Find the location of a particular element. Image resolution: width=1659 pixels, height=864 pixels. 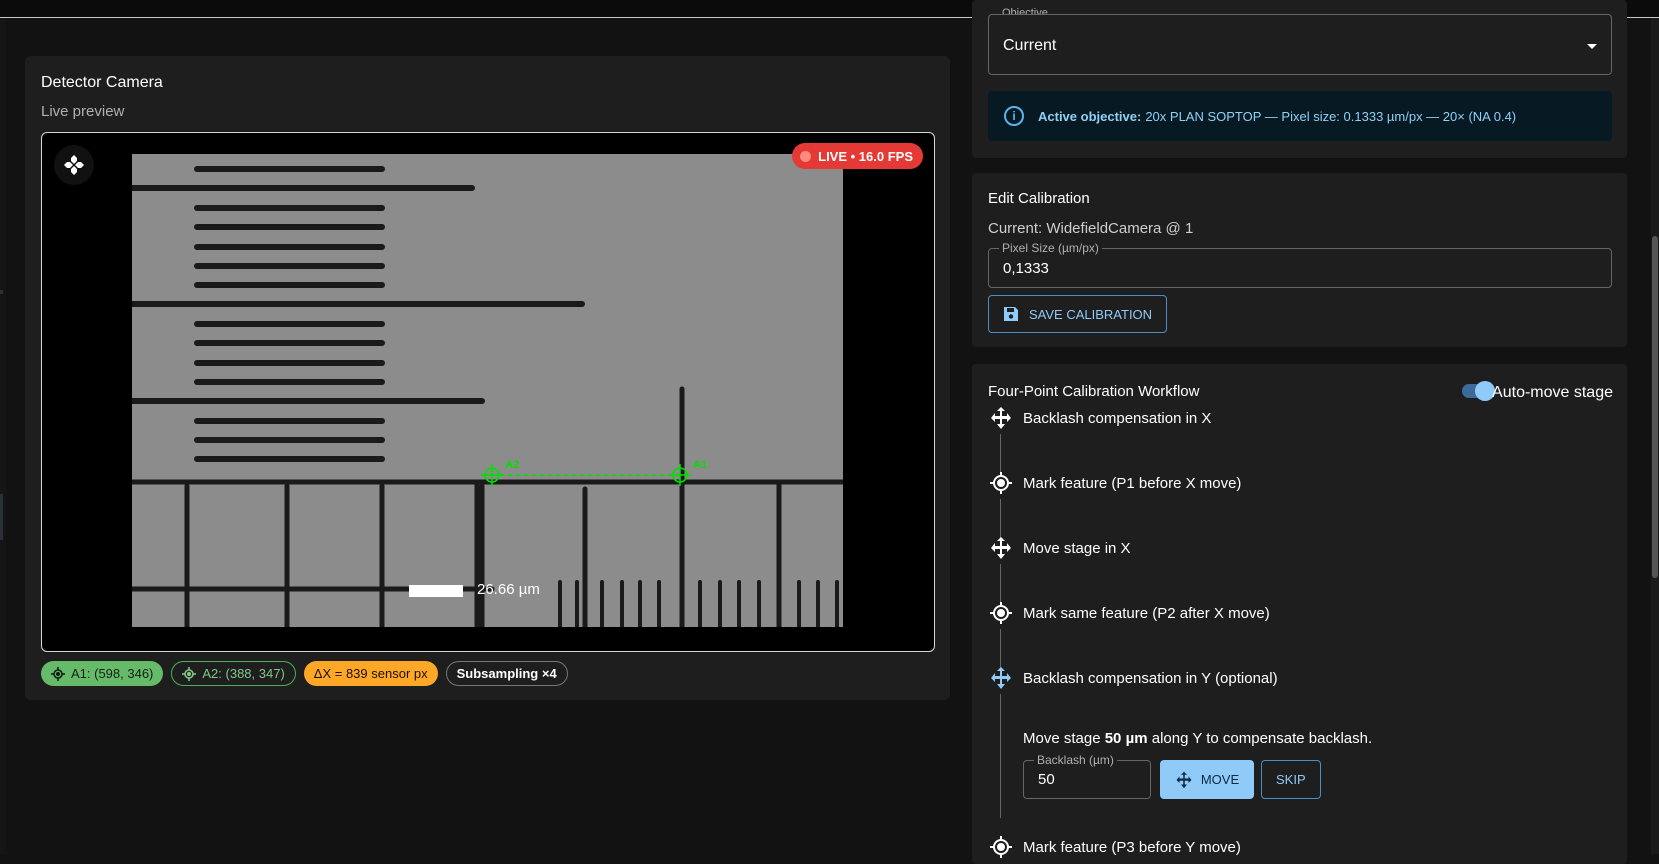

objective-select: Objective Current is located at coordinates (1300, 41).